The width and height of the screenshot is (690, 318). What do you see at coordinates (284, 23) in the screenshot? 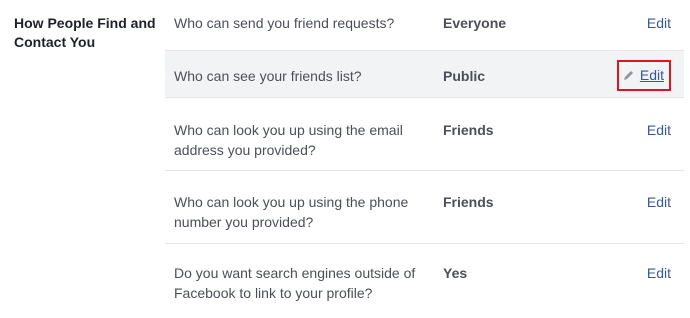
I see `setting-question: Who can send you friend requests?` at bounding box center [284, 23].